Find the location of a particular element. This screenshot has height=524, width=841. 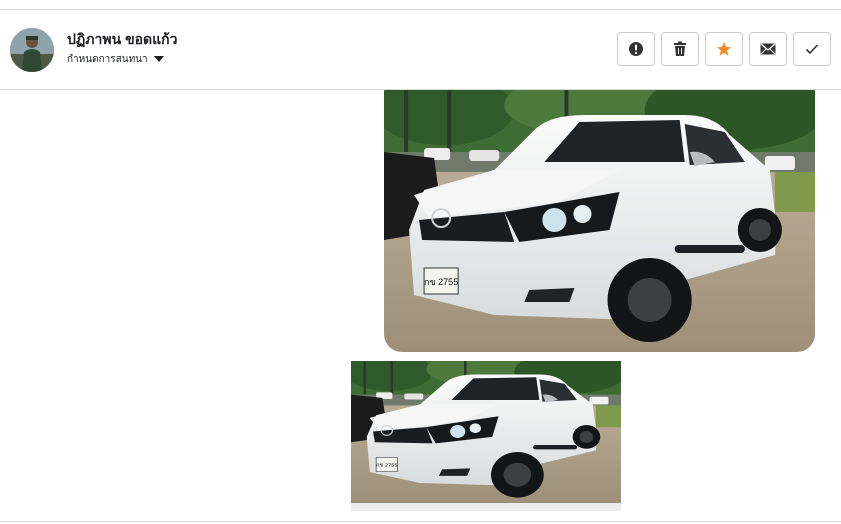

contact-avatar is located at coordinates (32, 50).